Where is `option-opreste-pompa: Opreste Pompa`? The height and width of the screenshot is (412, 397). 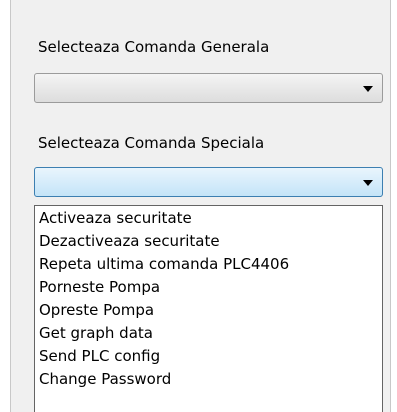
option-opreste-pompa: Opreste Pompa is located at coordinates (208, 310).